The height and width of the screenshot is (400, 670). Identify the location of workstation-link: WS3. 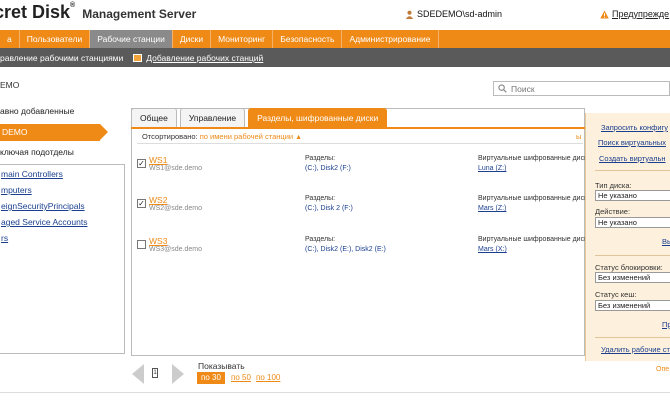
(158, 241).